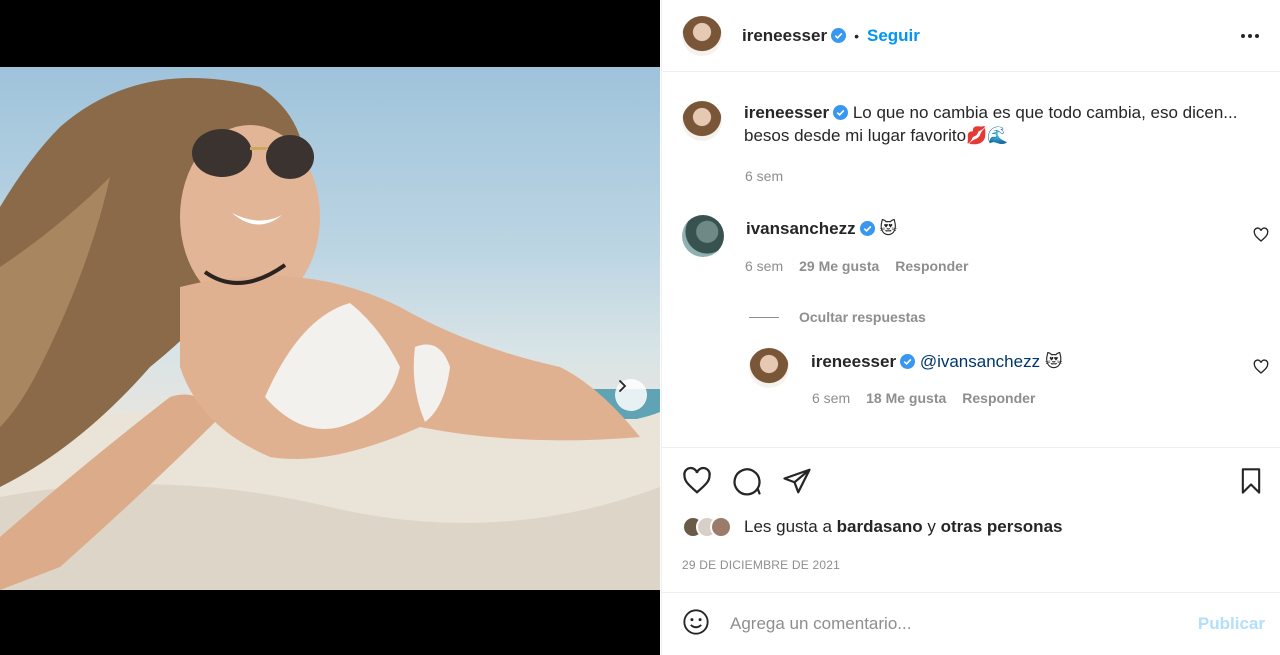 This screenshot has width=1280, height=655. Describe the element at coordinates (831, 398) in the screenshot. I see `reply-time: 6 sem` at that location.